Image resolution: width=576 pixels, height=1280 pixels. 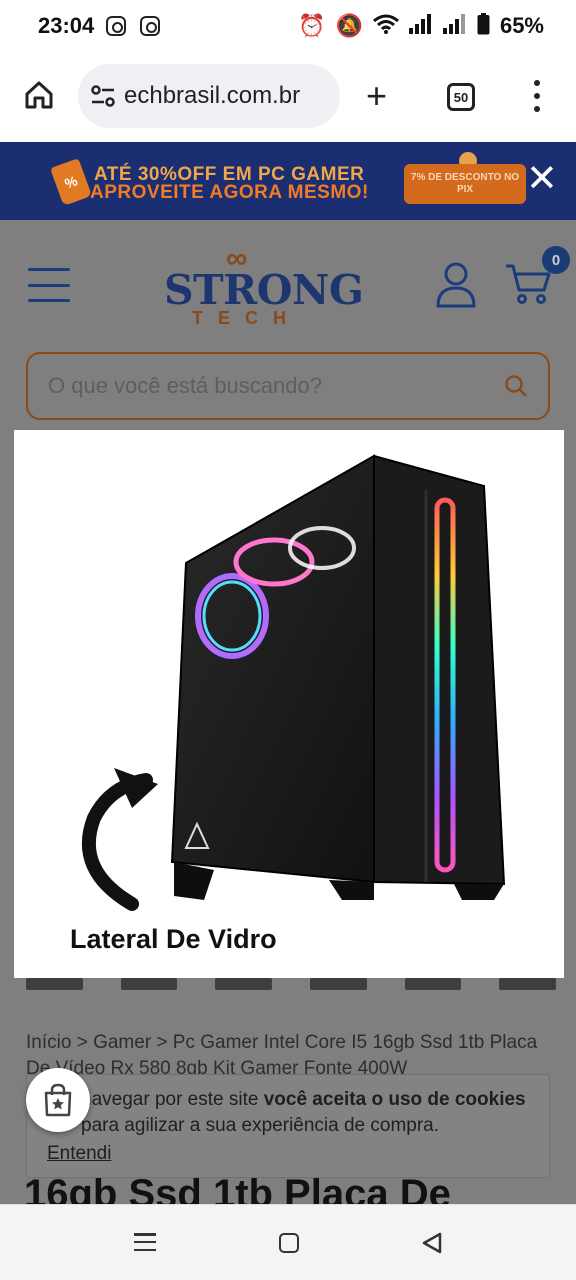 I want to click on discount-tag-icon: %, so click(x=71, y=182).